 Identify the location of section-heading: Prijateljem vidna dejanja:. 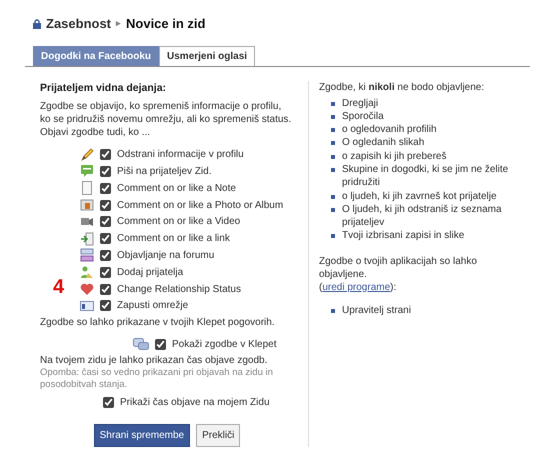
(104, 88).